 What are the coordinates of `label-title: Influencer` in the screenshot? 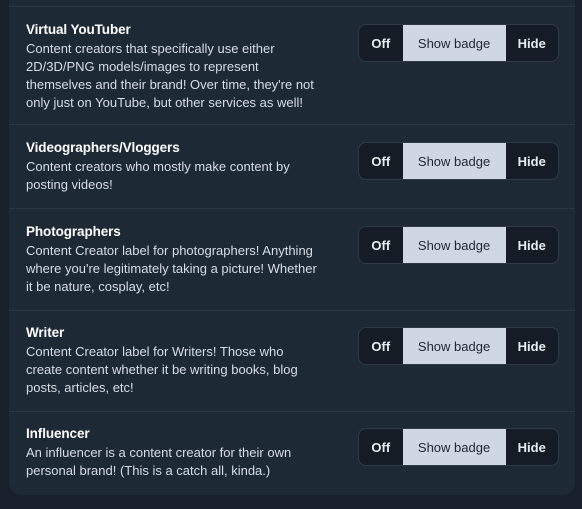 It's located at (58, 433).